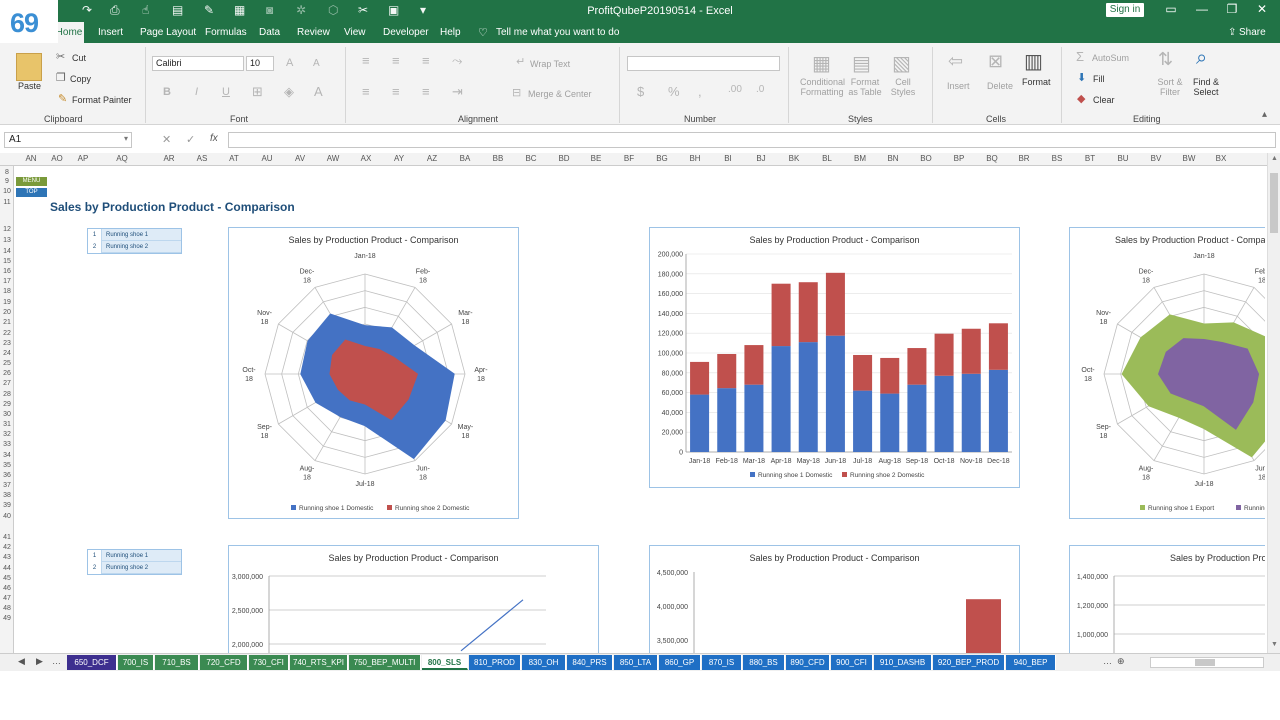 The width and height of the screenshot is (1280, 720). Describe the element at coordinates (7, 495) in the screenshot. I see `row-header-cell: 38` at that location.